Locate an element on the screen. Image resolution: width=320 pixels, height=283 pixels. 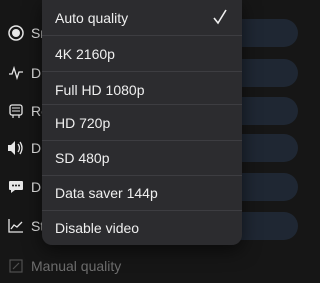
manual-quality-row: Manual quality is located at coordinates (153, 266).